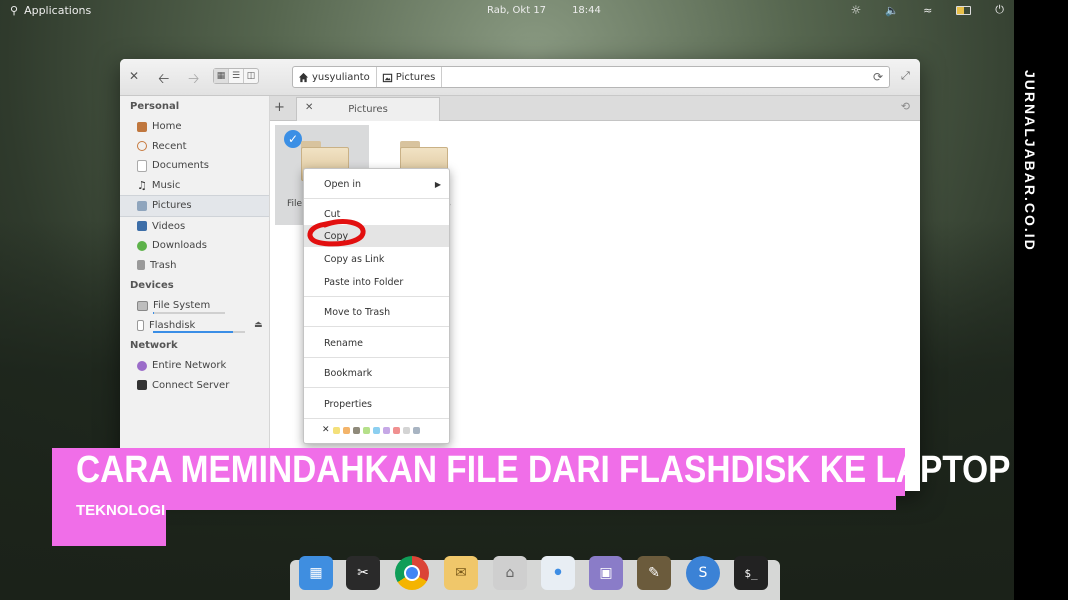 The height and width of the screenshot is (600, 1068). I want to click on sidebar-header-devices: Devices, so click(152, 285).